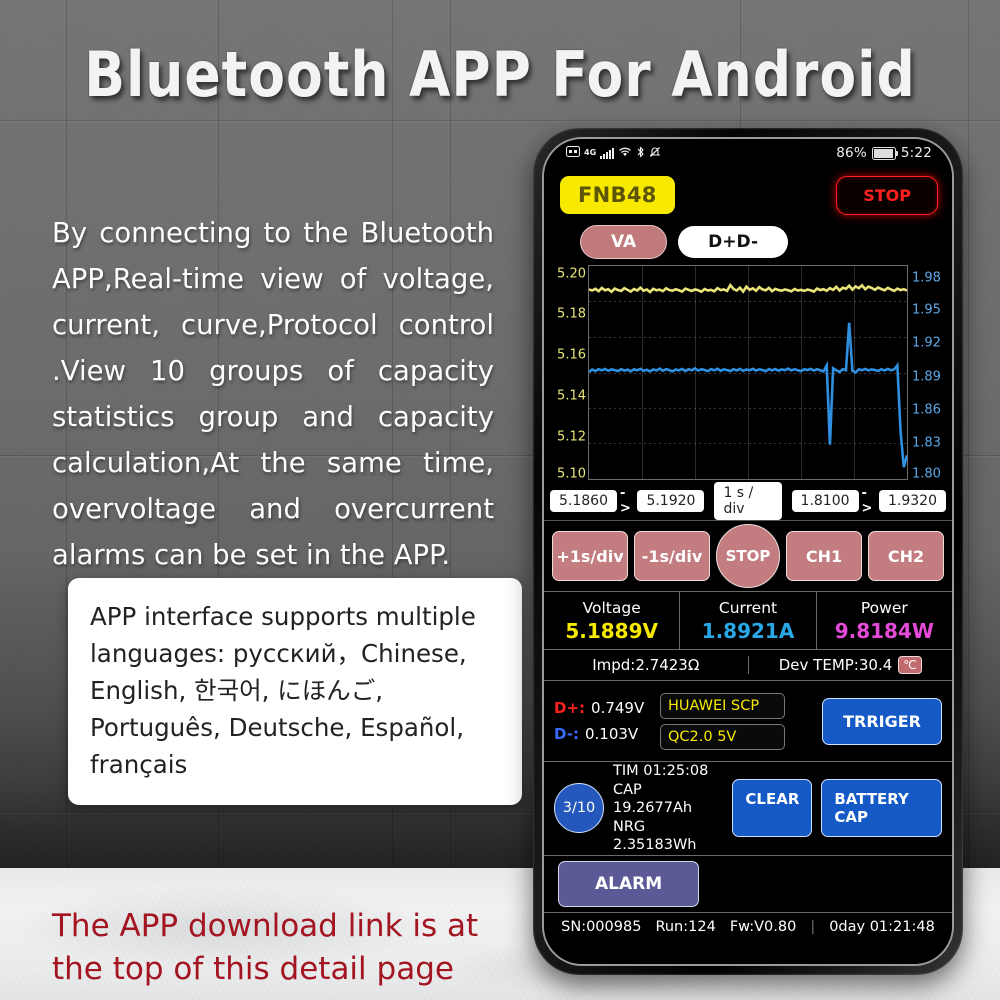 This screenshot has height=1000, width=1000. Describe the element at coordinates (583, 501) in the screenshot. I see `voltage-min-field: 5.1860` at that location.